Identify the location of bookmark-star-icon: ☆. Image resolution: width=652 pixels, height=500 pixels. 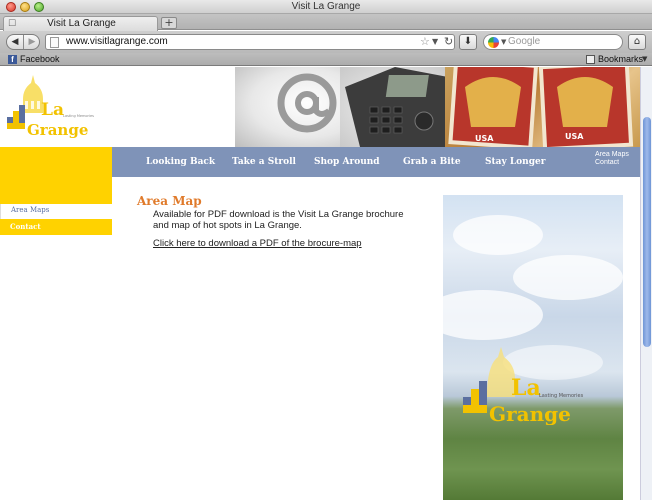
(425, 41).